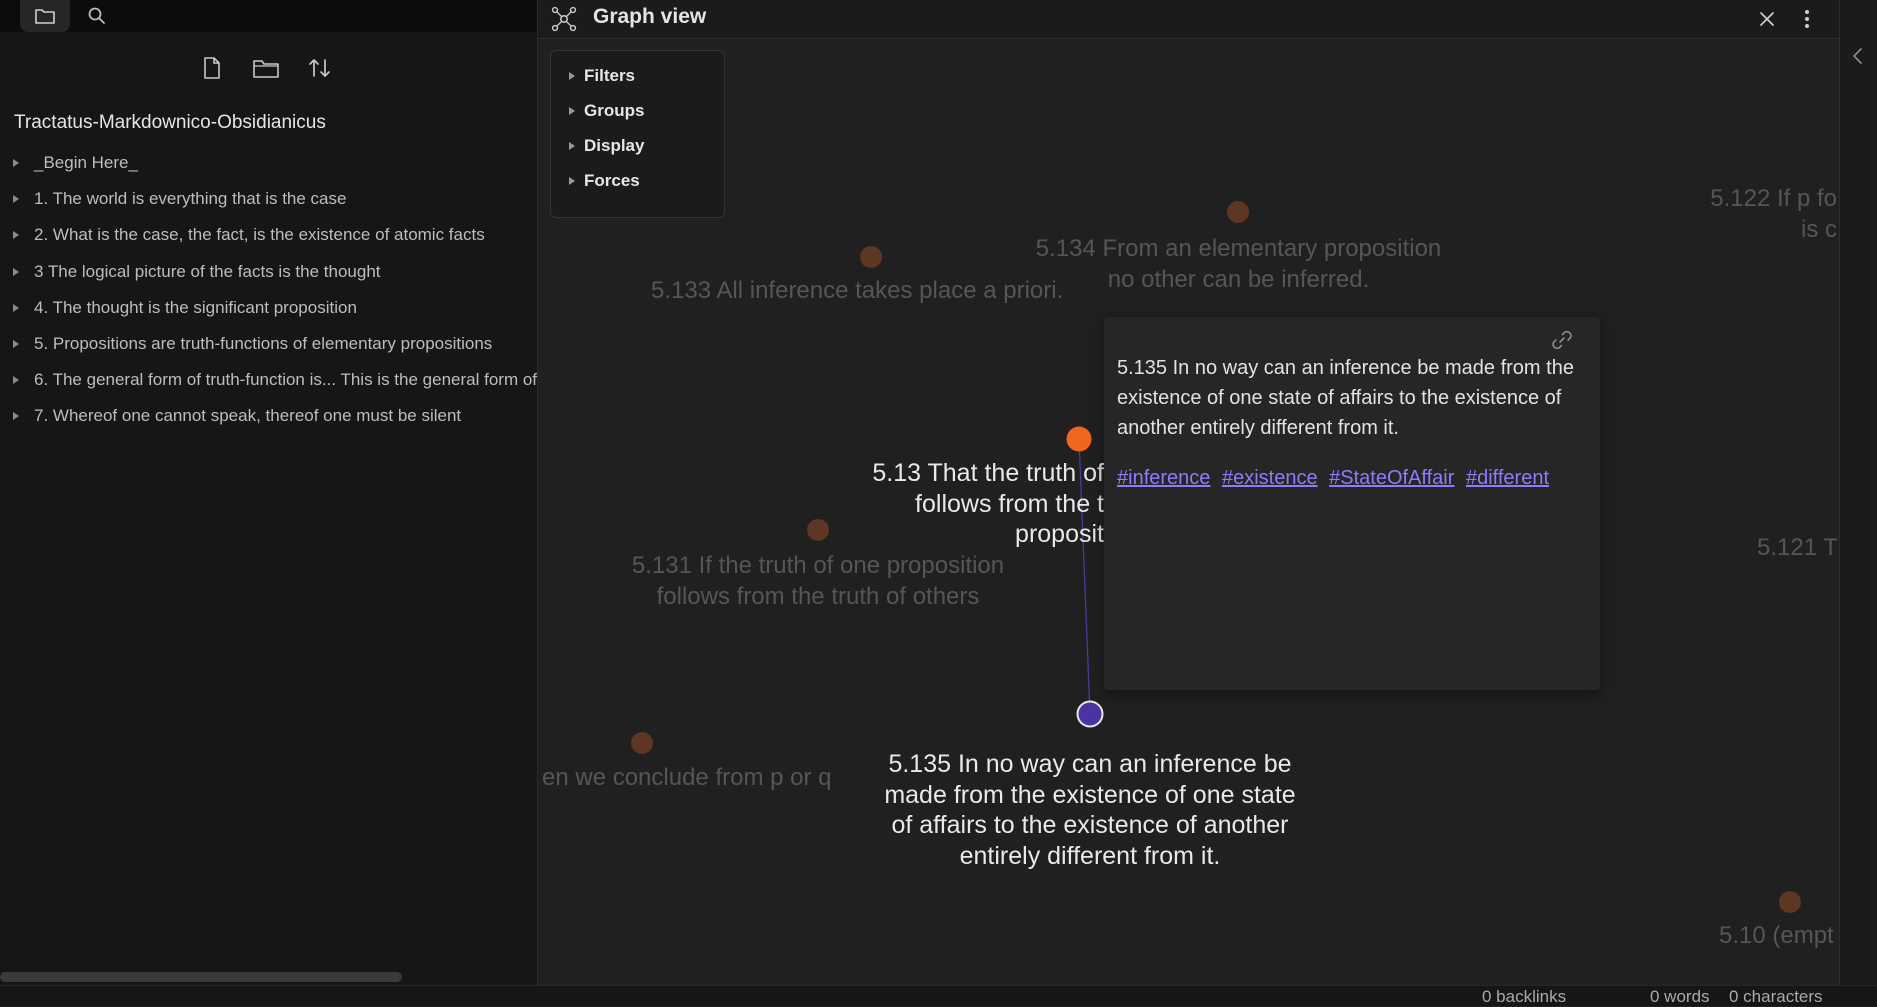  I want to click on display-section-toggle: Display, so click(606, 146).